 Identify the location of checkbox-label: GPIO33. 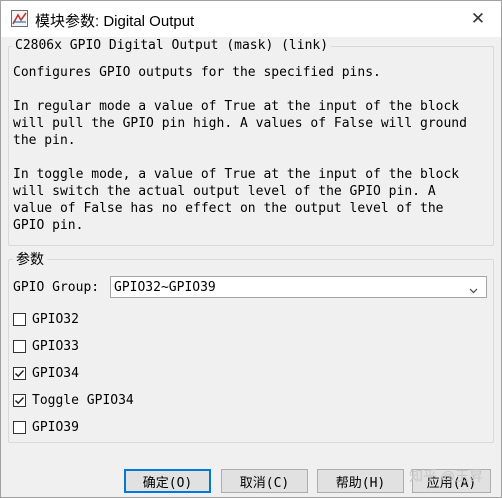
(55, 346).